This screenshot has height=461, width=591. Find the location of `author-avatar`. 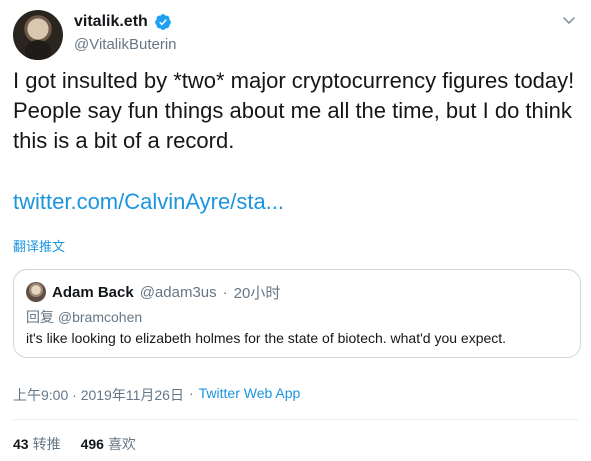

author-avatar is located at coordinates (38, 35).